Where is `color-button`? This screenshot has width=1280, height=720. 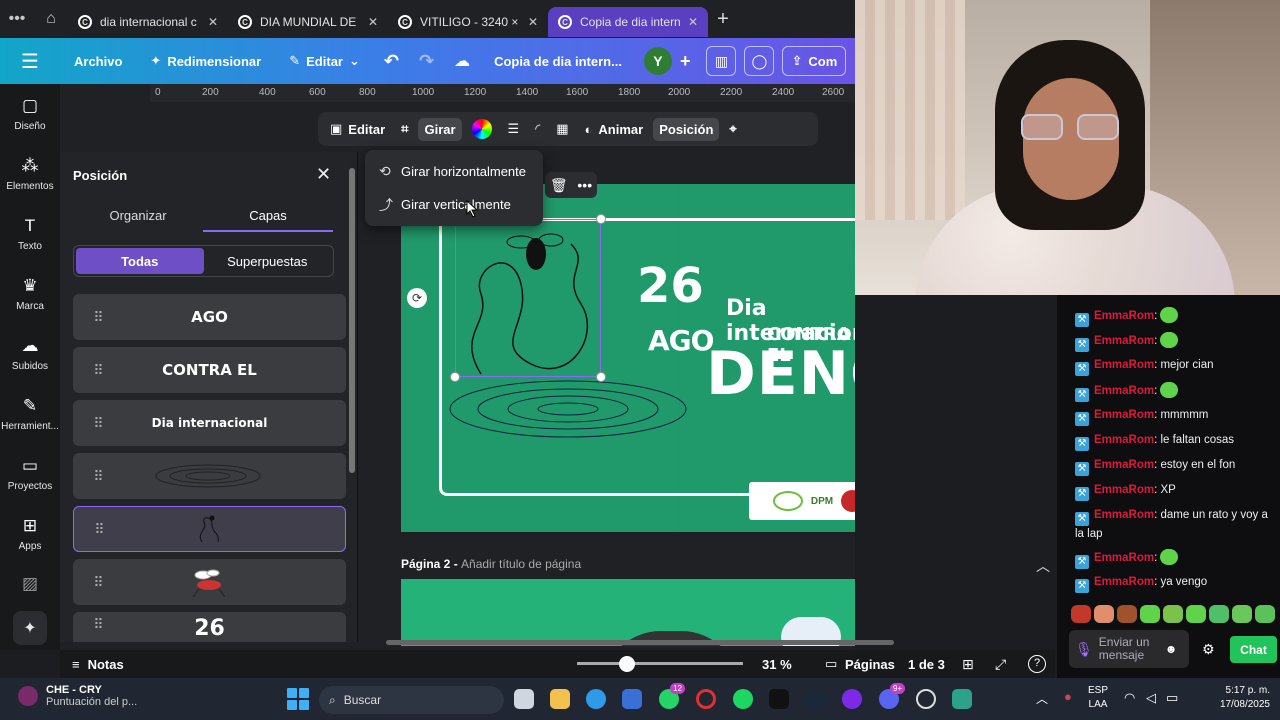 color-button is located at coordinates (482, 129).